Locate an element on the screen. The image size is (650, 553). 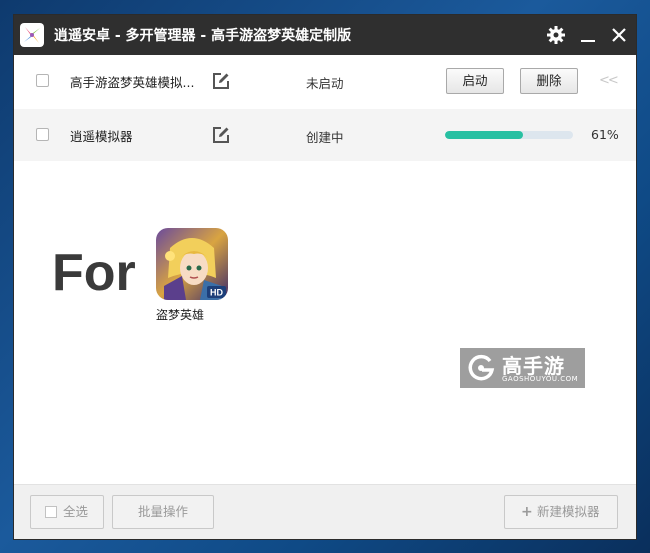
creation-progress-bar is located at coordinates (509, 135).